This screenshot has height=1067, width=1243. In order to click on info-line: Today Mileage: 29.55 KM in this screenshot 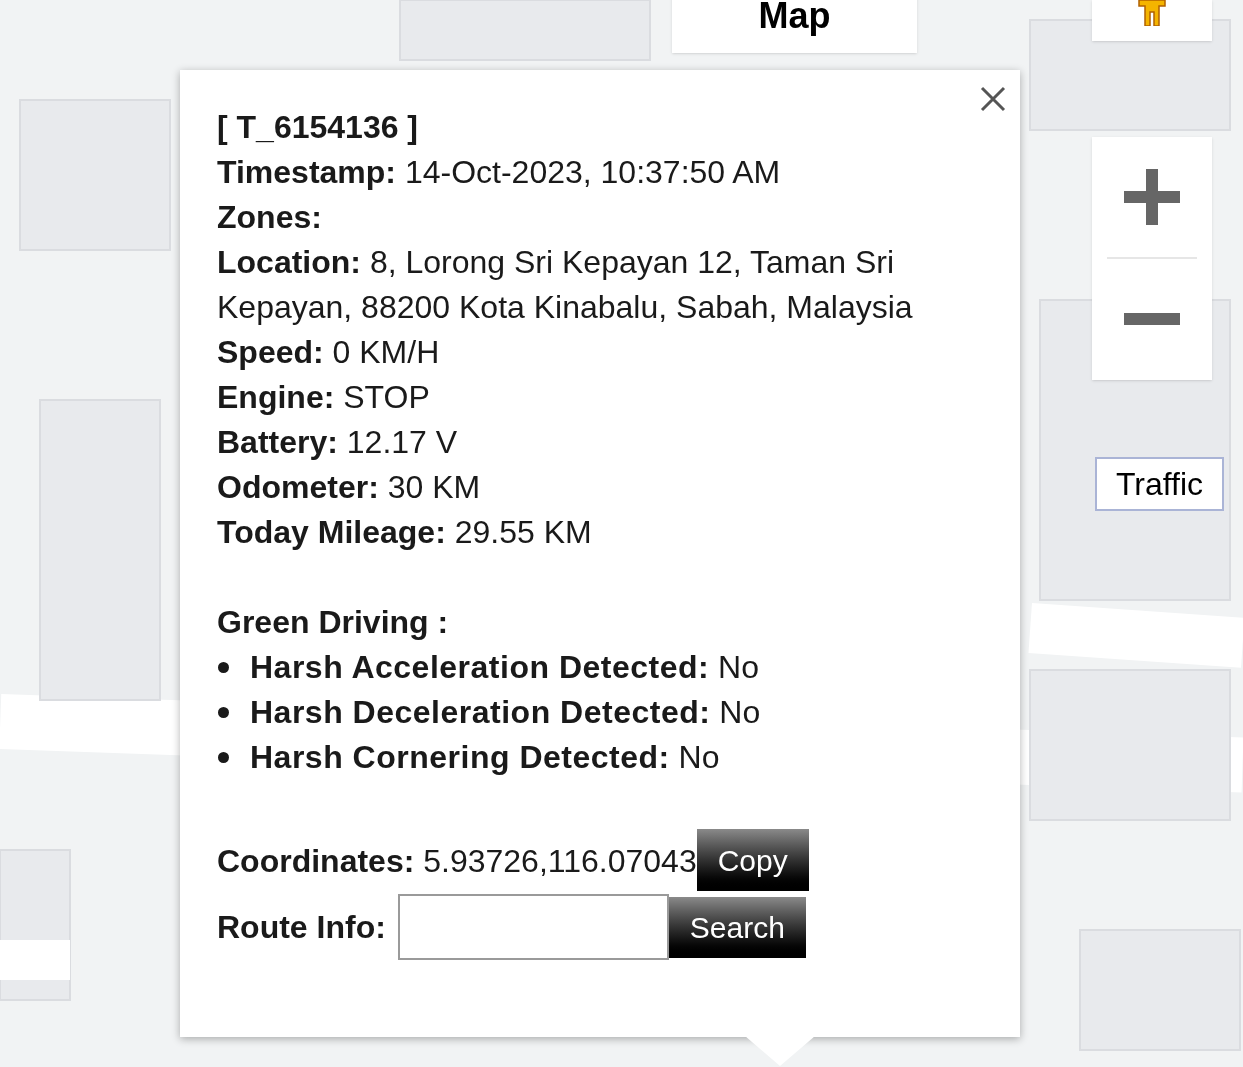, I will do `click(405, 532)`.